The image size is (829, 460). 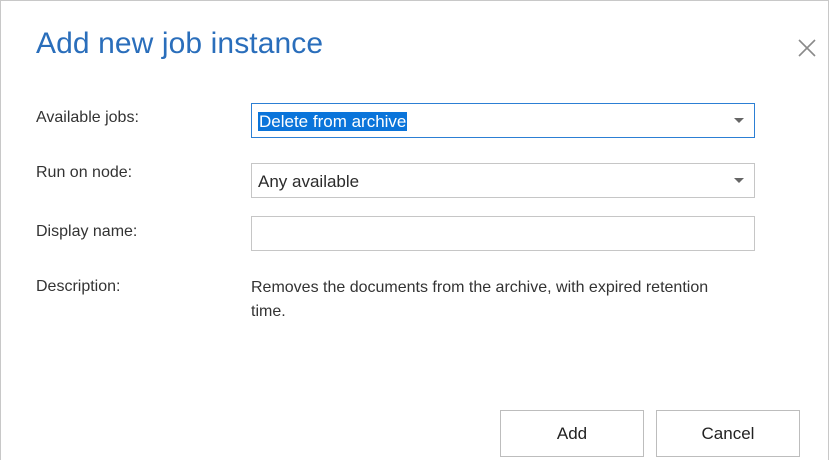 What do you see at coordinates (309, 181) in the screenshot?
I see `run-on-node-value: Any available` at bounding box center [309, 181].